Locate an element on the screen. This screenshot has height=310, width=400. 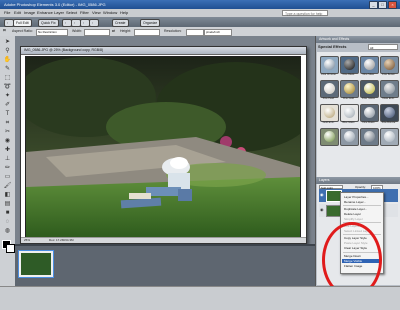
effect-gold-emb is located at coordinates (329, 113).